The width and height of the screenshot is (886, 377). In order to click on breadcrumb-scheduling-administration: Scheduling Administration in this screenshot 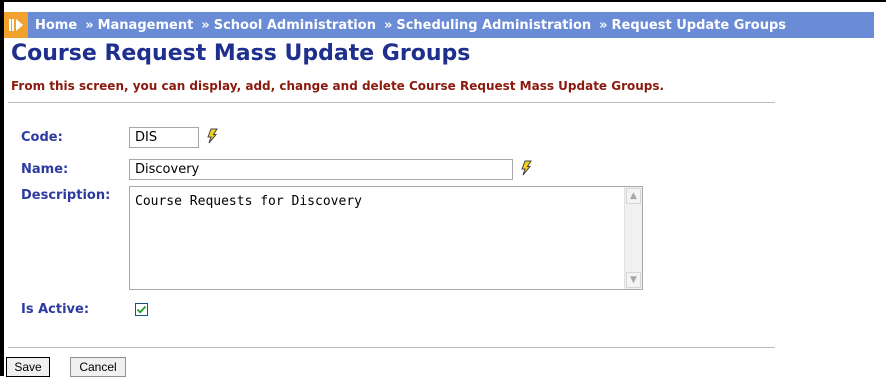, I will do `click(493, 25)`.